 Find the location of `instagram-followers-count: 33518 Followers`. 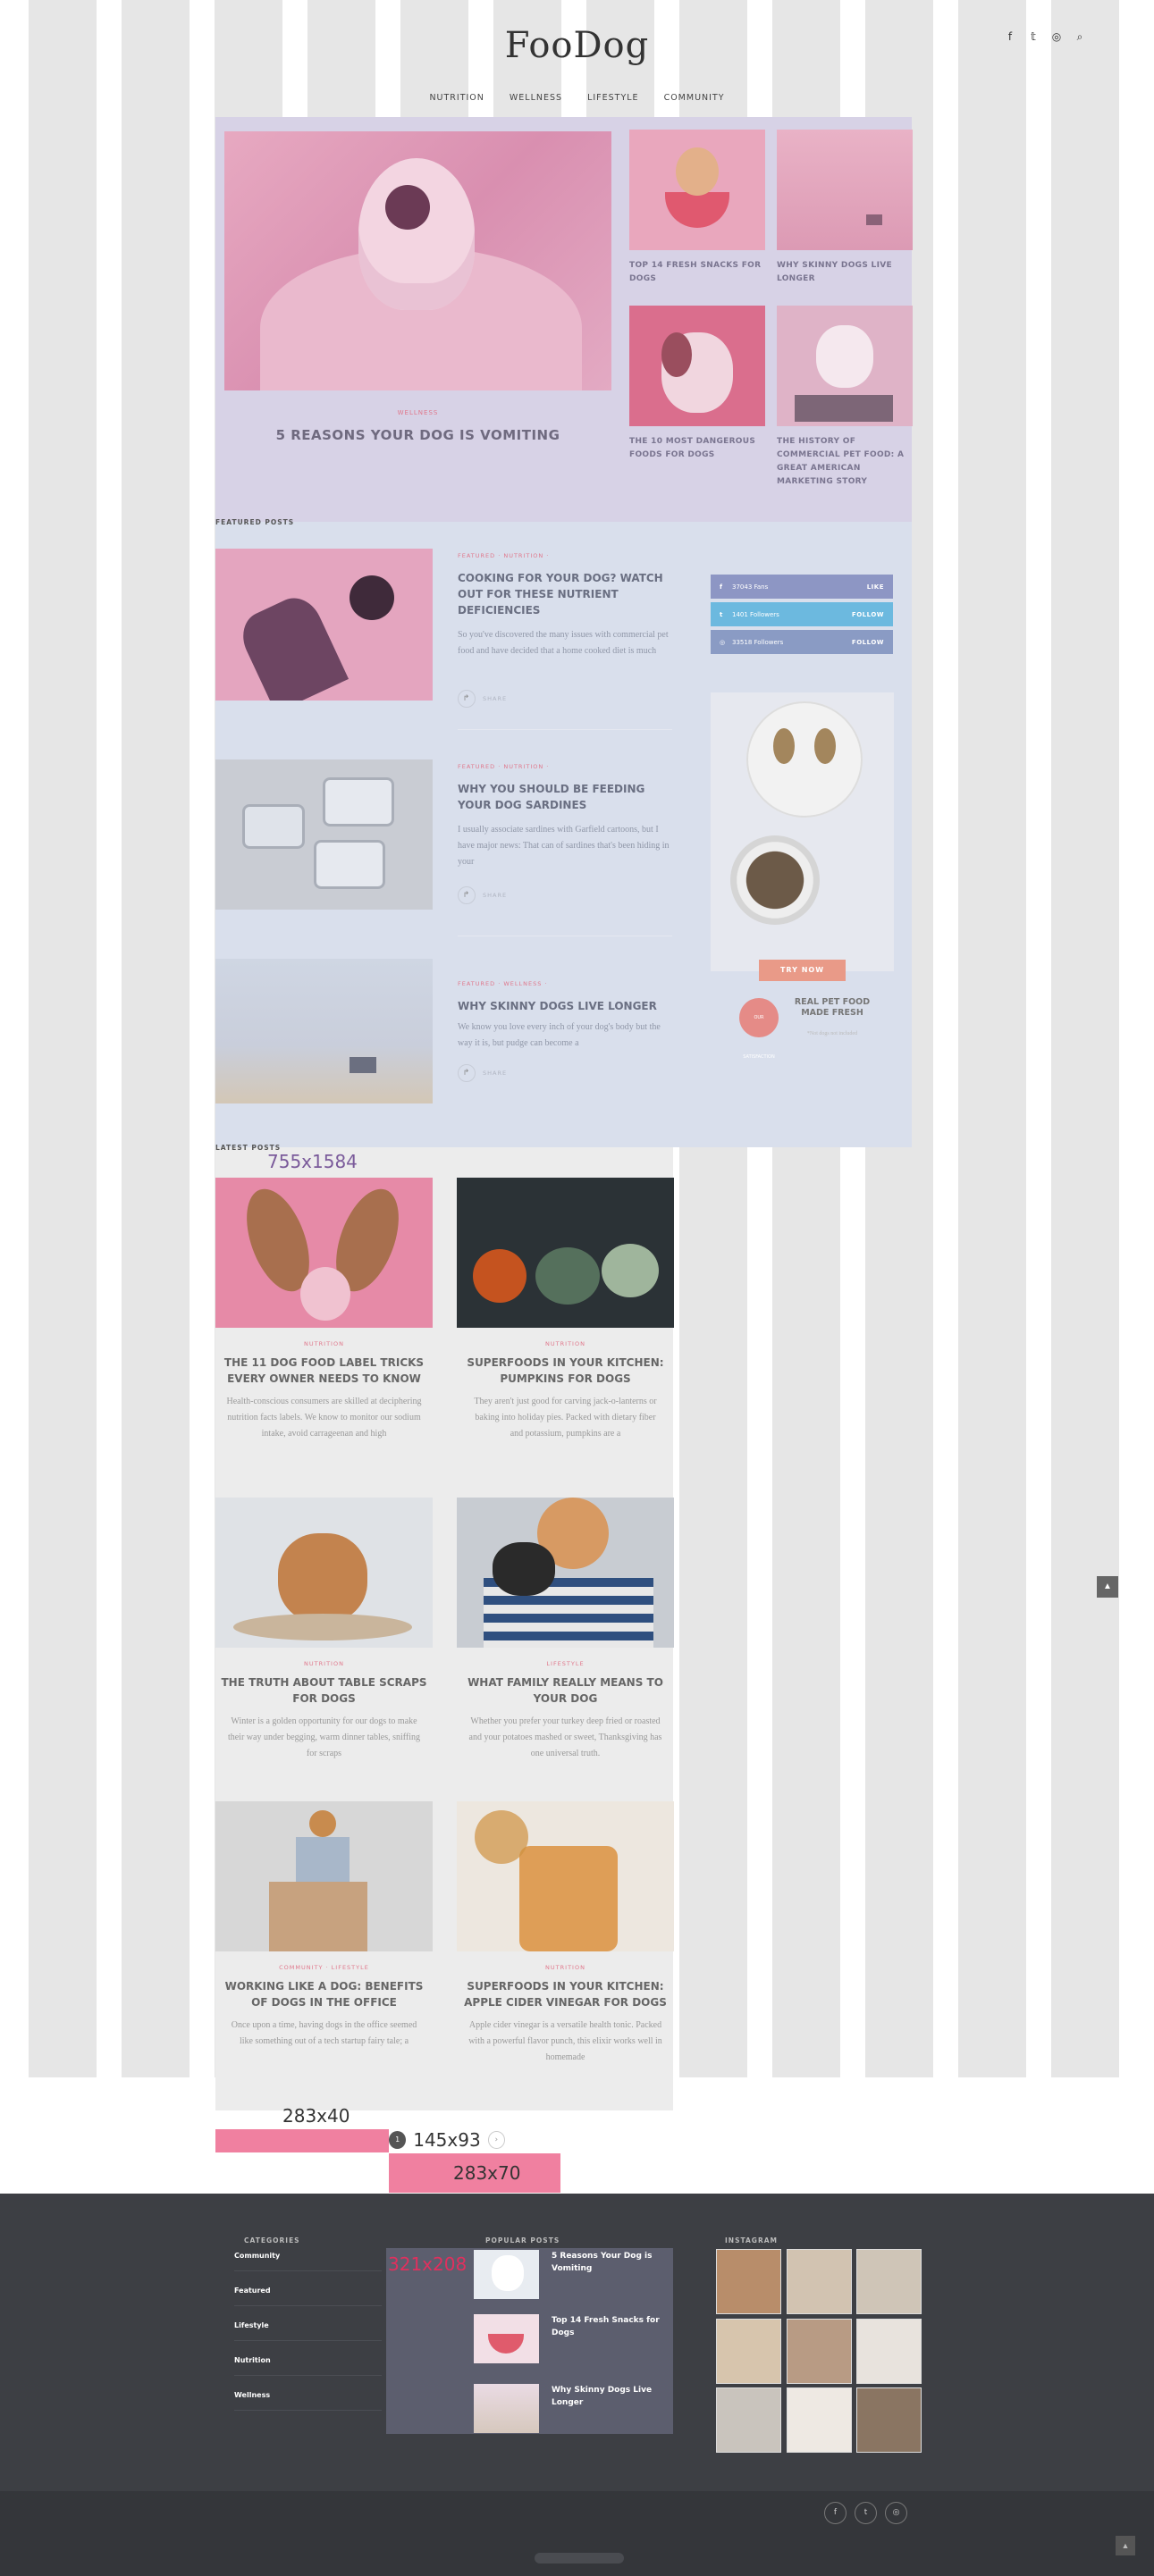

instagram-followers-count: 33518 Followers is located at coordinates (758, 642).